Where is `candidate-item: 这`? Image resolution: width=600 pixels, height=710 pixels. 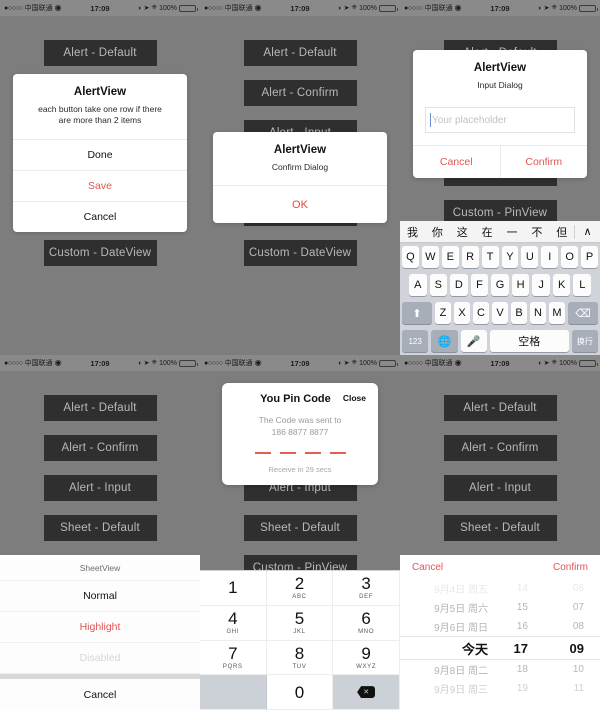
candidate-item: 这 is located at coordinates (462, 232).